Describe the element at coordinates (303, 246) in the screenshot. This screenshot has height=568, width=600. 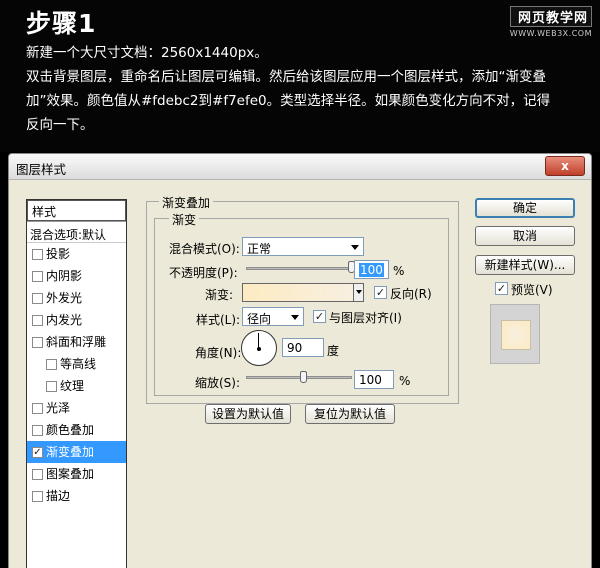
I see `blend-mode-select: 正常` at that location.